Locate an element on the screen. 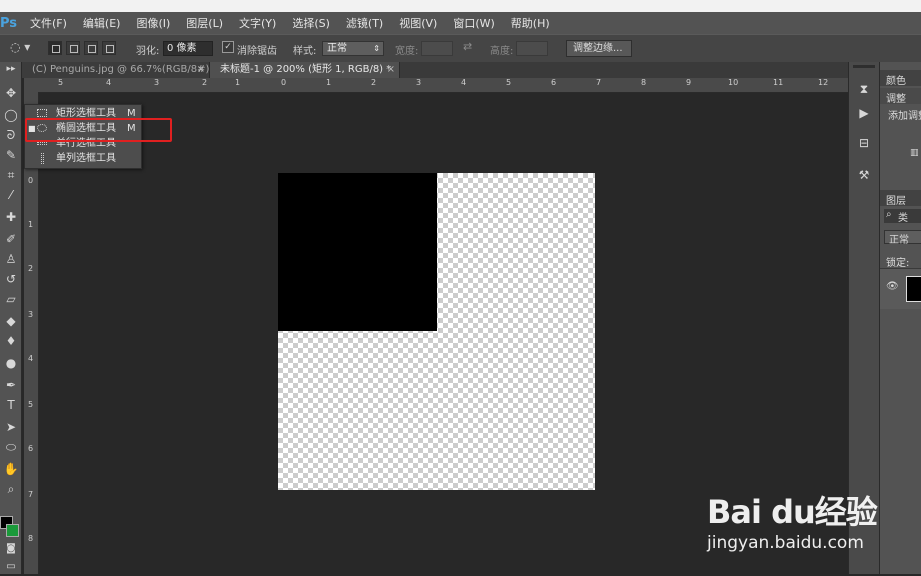  width-input is located at coordinates (437, 48).